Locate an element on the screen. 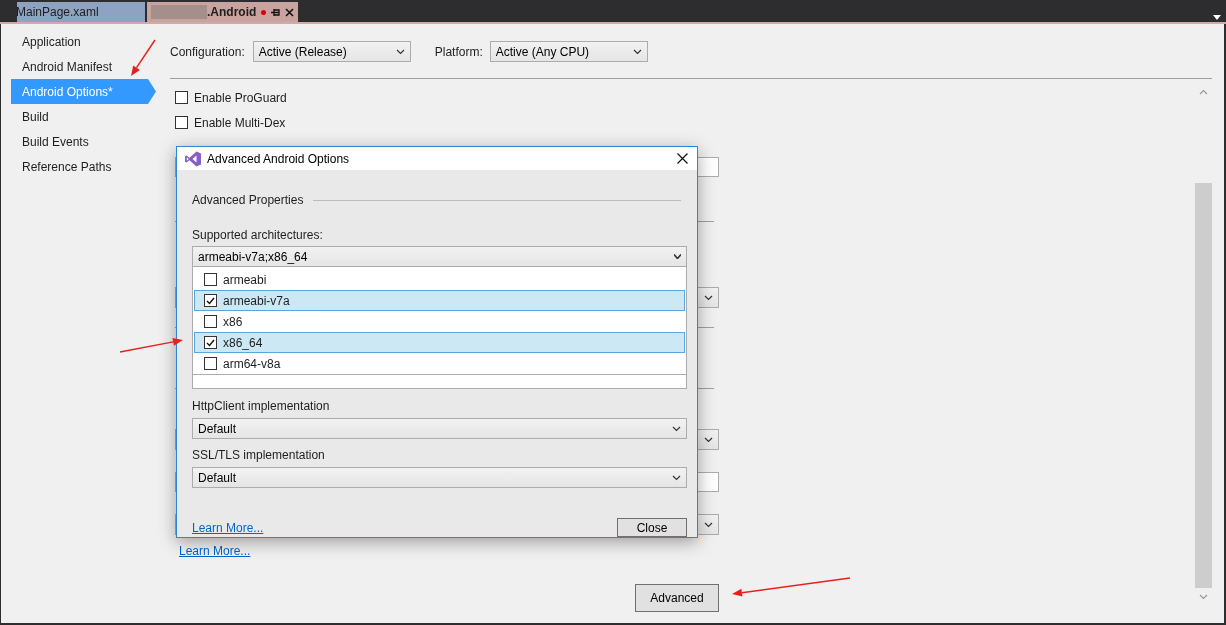 The image size is (1226, 625). httpclient-dropdown: Default is located at coordinates (439, 428).